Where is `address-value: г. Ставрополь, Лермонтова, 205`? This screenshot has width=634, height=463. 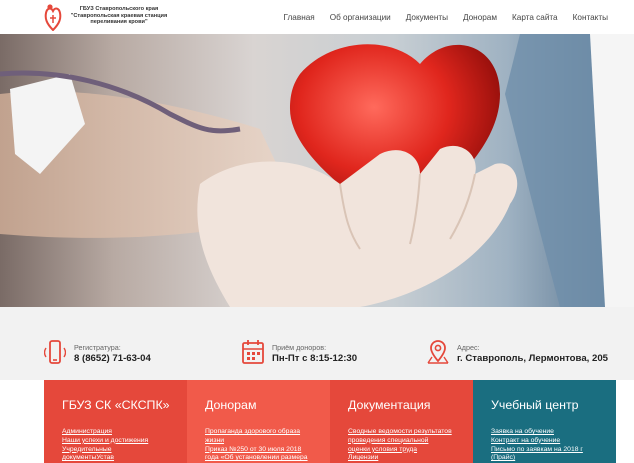 address-value: г. Ставрополь, Лермонтова, 205 is located at coordinates (532, 358).